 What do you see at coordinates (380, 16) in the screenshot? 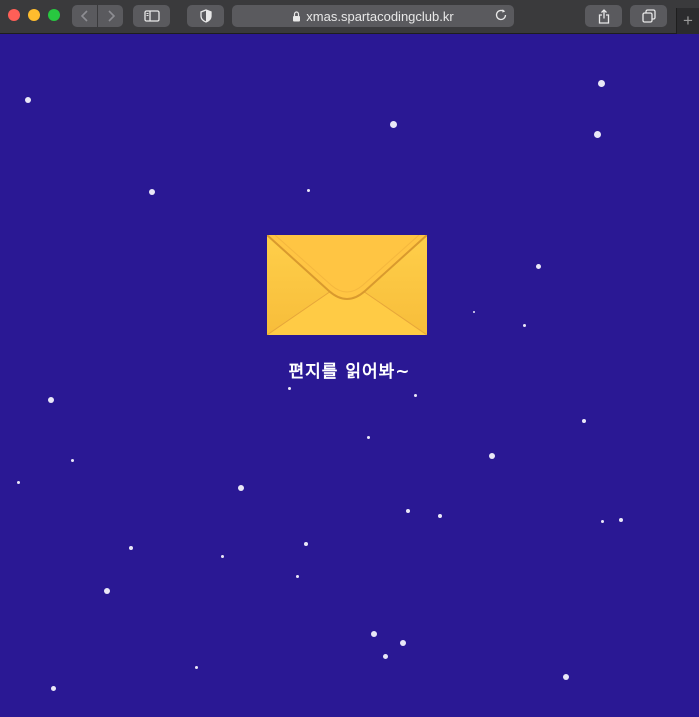
I see `url-text: xmas.spartacodingclub.kr` at bounding box center [380, 16].